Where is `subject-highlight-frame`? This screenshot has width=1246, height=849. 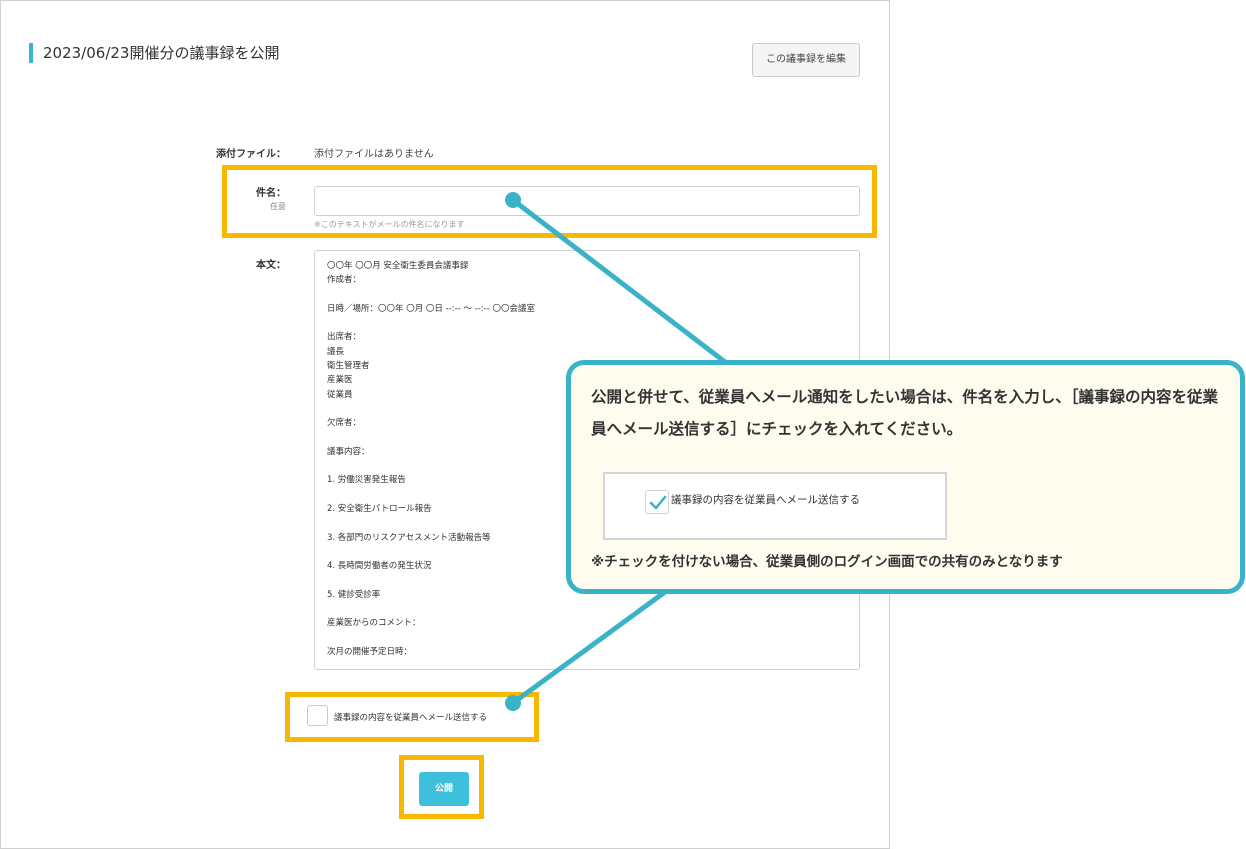 subject-highlight-frame is located at coordinates (549, 201).